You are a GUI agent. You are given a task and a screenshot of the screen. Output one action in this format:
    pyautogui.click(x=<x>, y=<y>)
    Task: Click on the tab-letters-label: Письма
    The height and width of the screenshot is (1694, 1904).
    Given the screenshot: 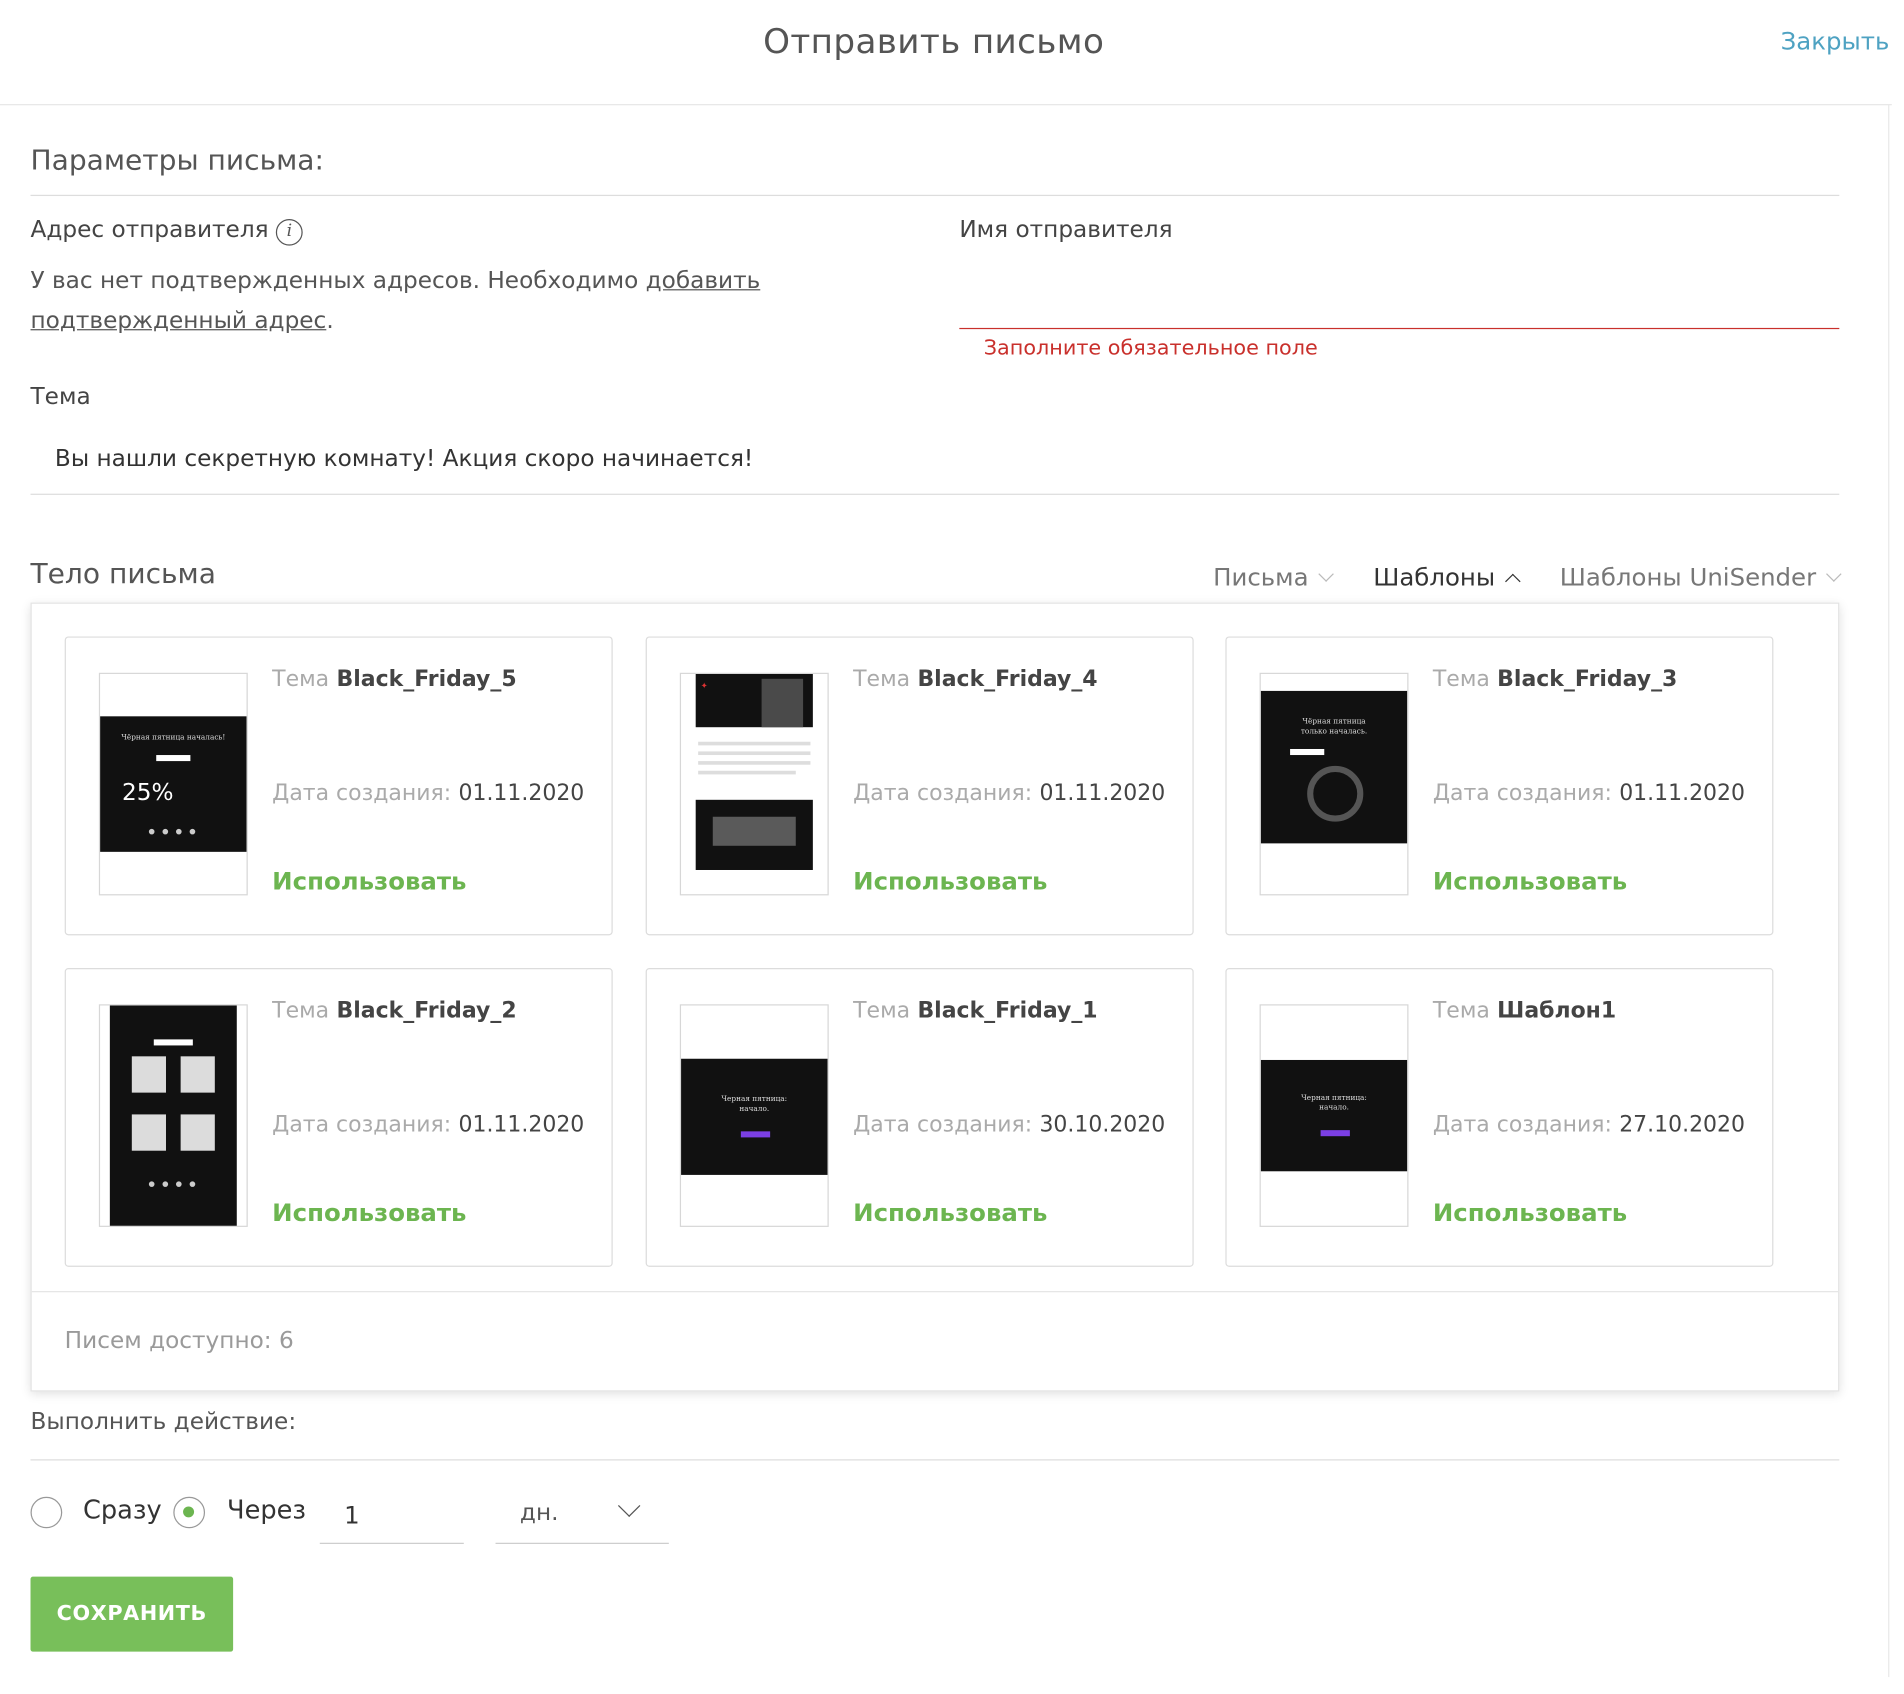 What is the action you would take?
    pyautogui.click(x=1261, y=577)
    